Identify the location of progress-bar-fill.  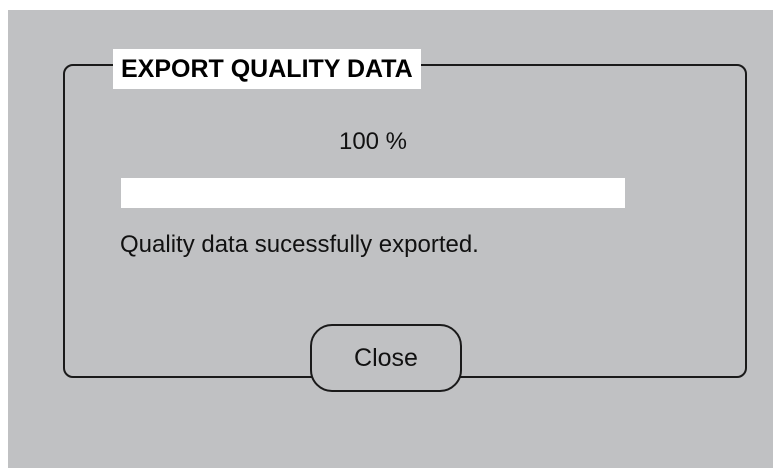
(373, 193).